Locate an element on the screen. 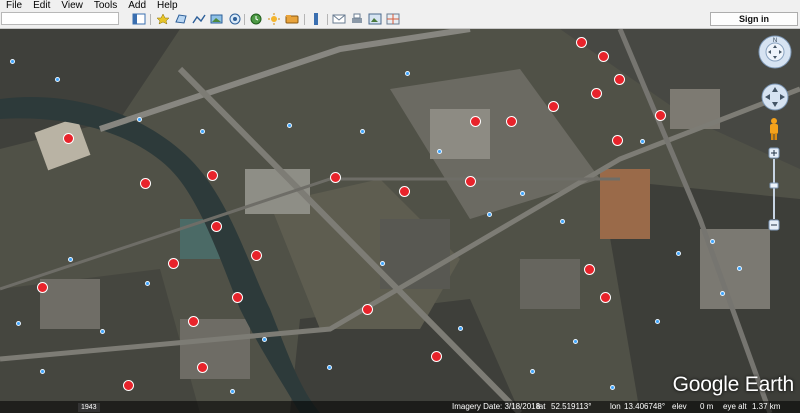  search-input is located at coordinates (60, 18).